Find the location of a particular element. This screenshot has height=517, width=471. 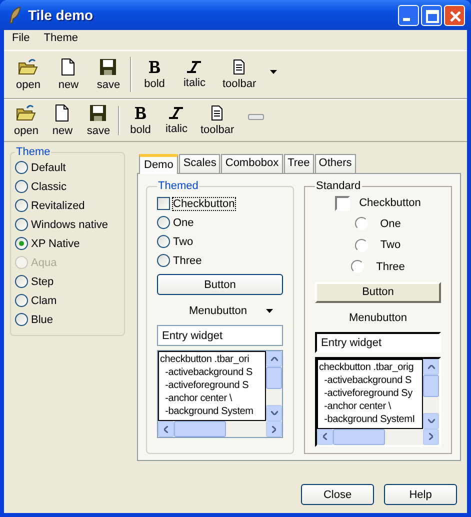

menu-item: File is located at coordinates (21, 40).